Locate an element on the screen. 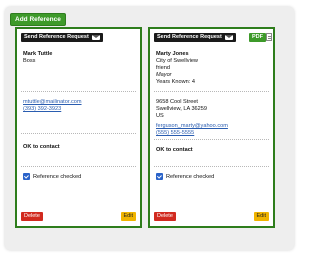 This screenshot has width=320, height=255. reference-name: Marty Jones is located at coordinates (172, 54).